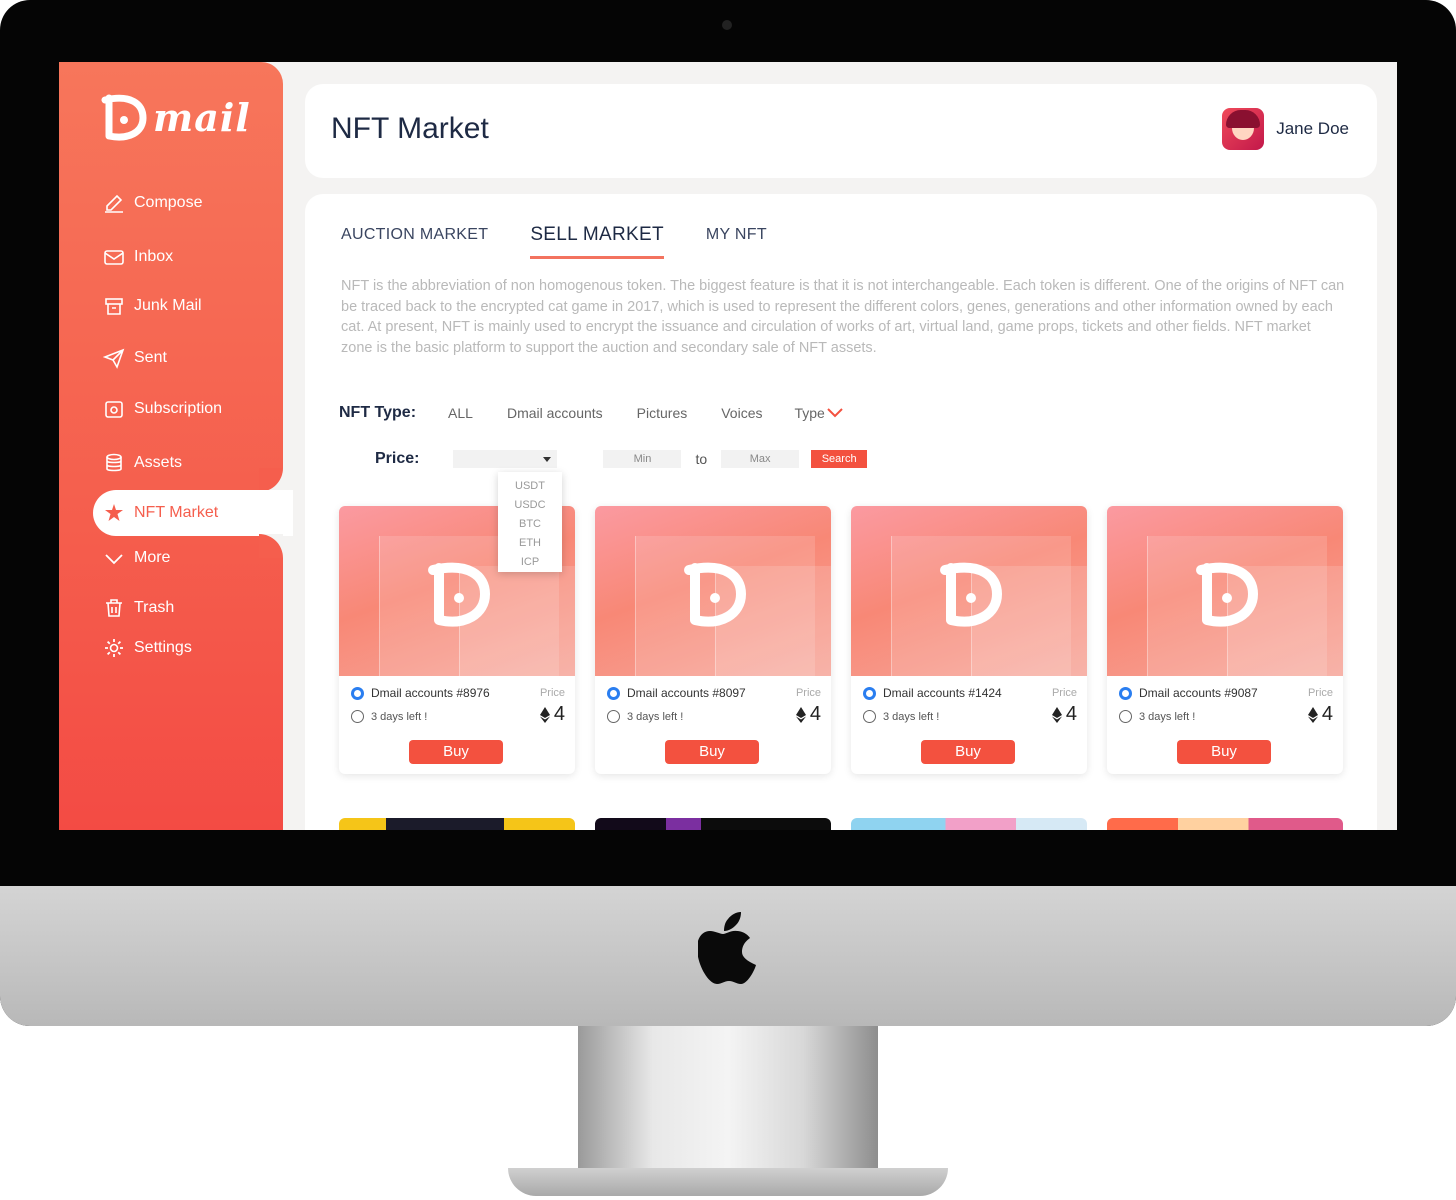  I want to click on active-curve-top, so click(271, 480).